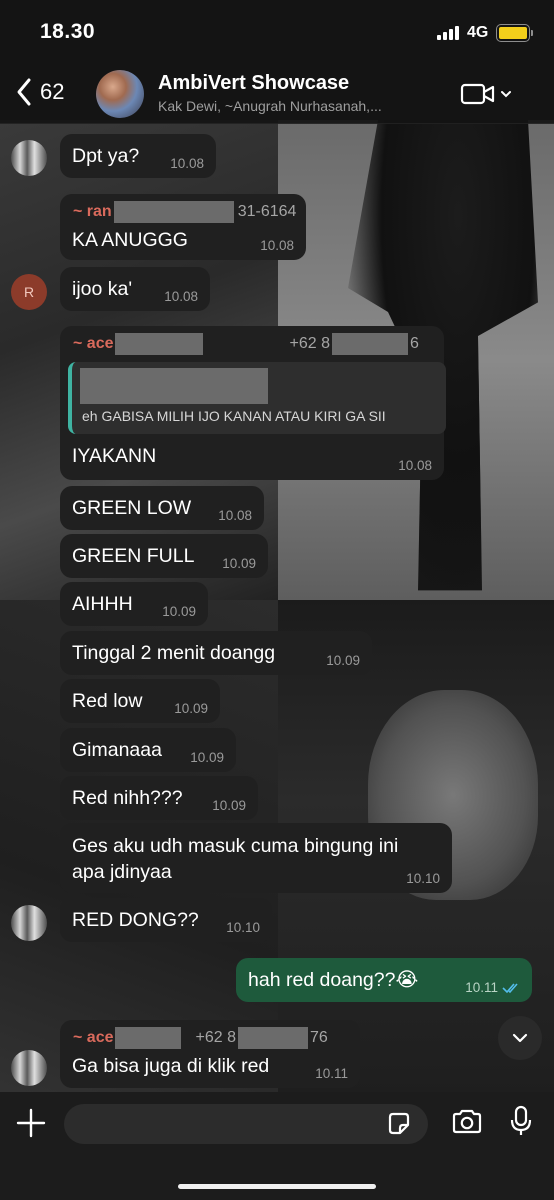 The width and height of the screenshot is (554, 1200). What do you see at coordinates (52, 91) in the screenshot?
I see `unread-count: 62` at bounding box center [52, 91].